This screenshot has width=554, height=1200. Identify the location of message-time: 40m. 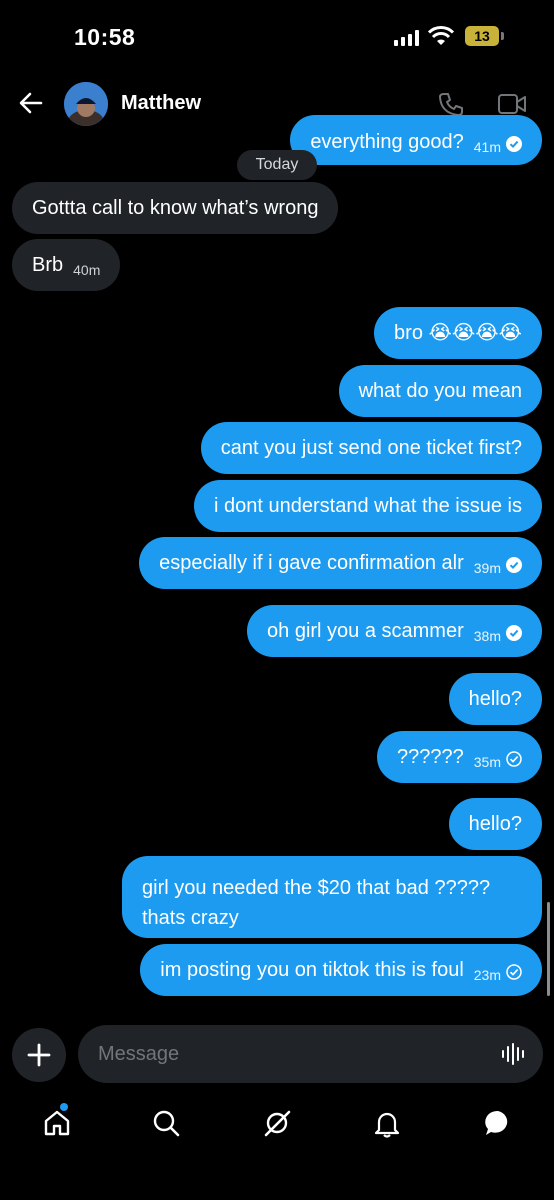
(87, 270).